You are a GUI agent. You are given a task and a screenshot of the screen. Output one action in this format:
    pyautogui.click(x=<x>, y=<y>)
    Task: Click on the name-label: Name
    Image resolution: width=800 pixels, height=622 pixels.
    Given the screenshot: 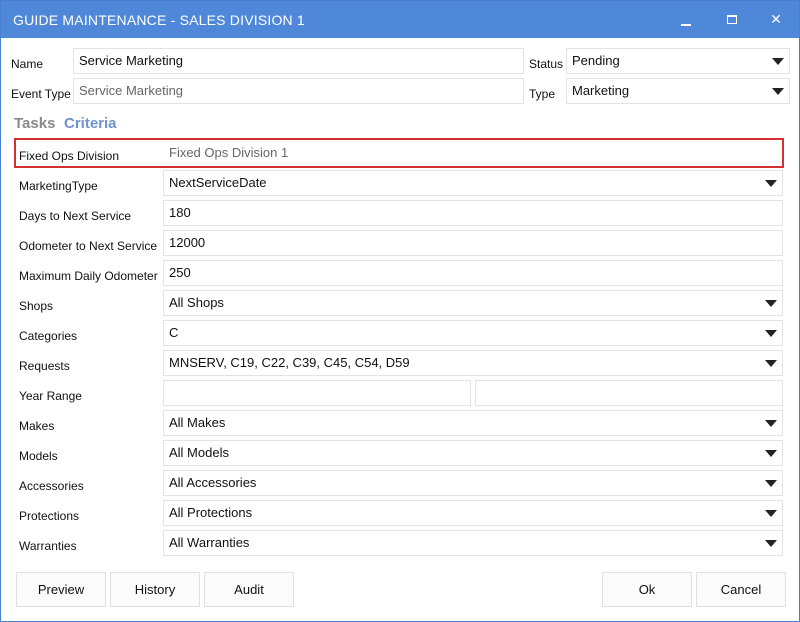 What is the action you would take?
    pyautogui.click(x=27, y=64)
    